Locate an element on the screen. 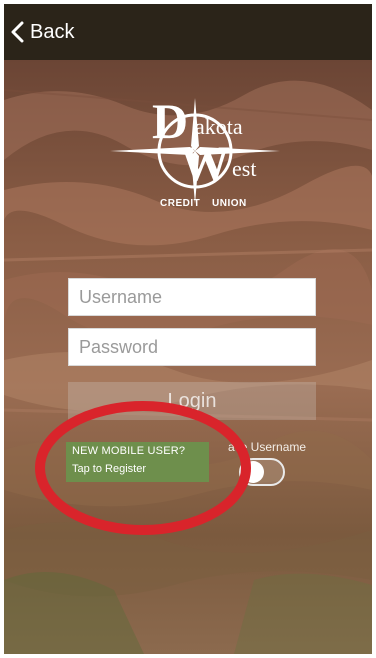  password-input is located at coordinates (192, 347).